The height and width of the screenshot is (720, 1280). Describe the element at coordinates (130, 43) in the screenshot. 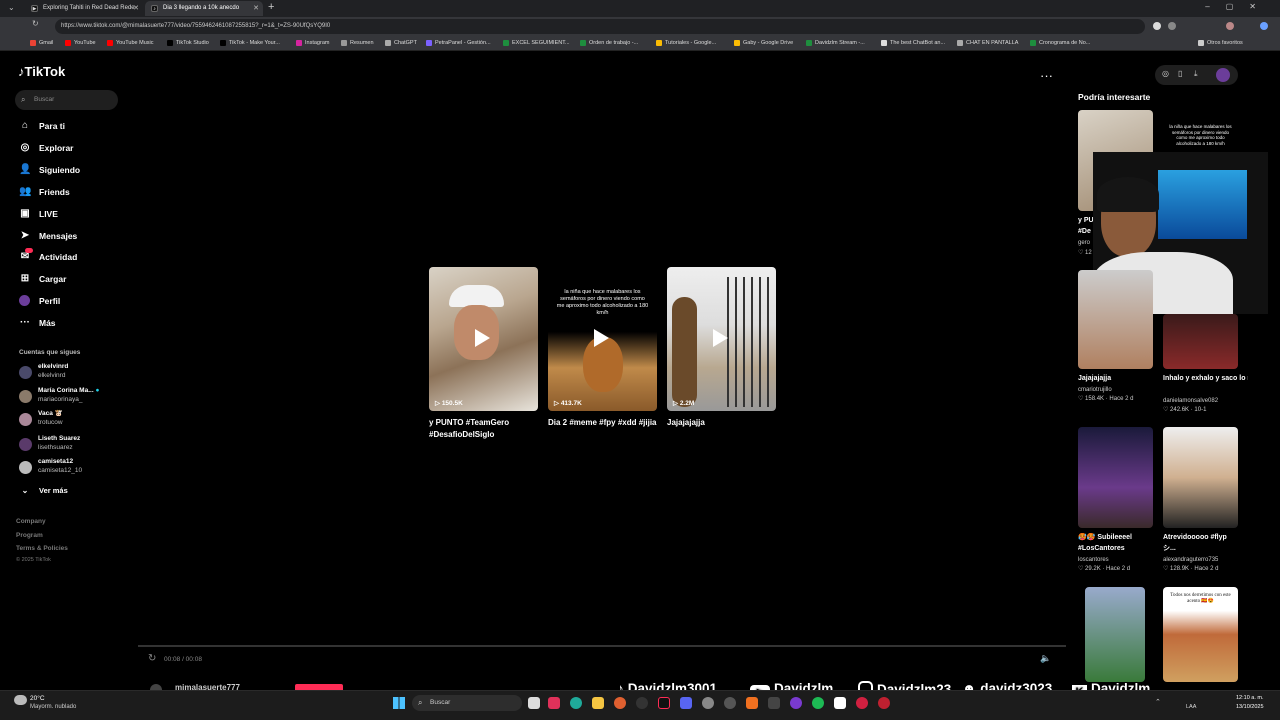

I see `bookmark-item: YouTube Music` at that location.